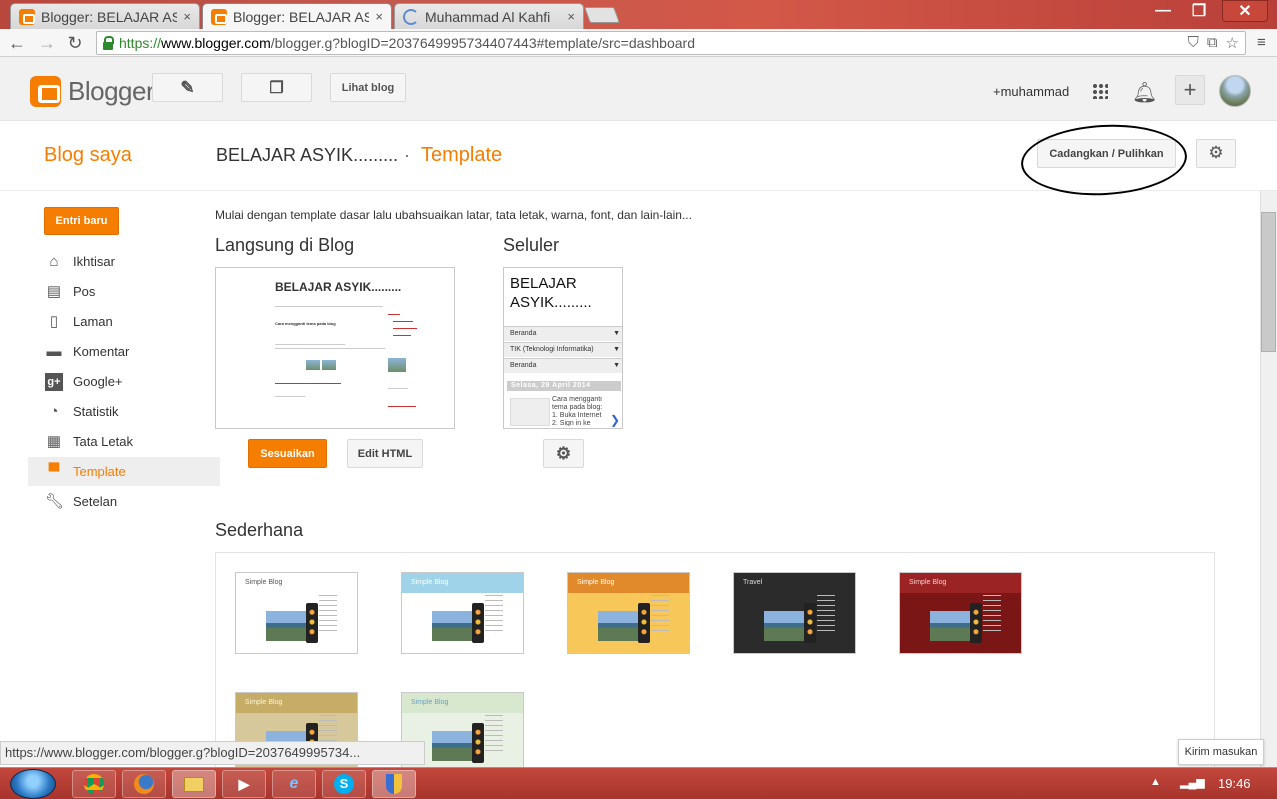  I want to click on sidebar-item-komentar: ▬ Komentar, so click(124, 351).